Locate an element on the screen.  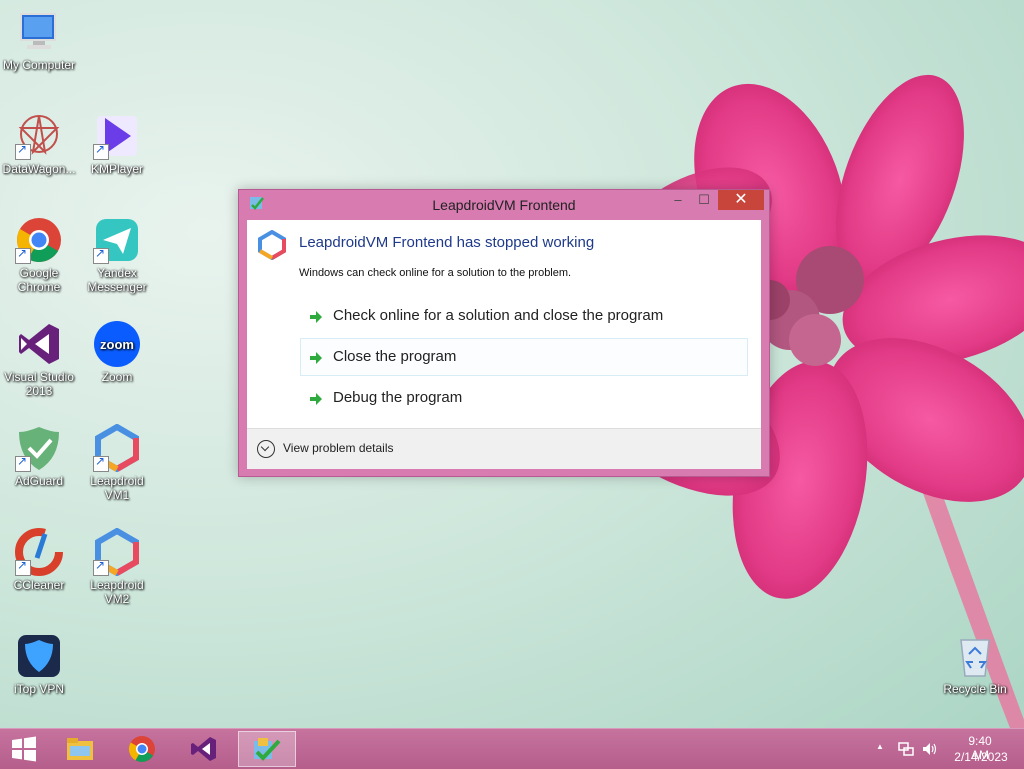
dialog-titlebar: LeapdroidVM Frontend – ☐ ✕ is located at coordinates (504, 204).